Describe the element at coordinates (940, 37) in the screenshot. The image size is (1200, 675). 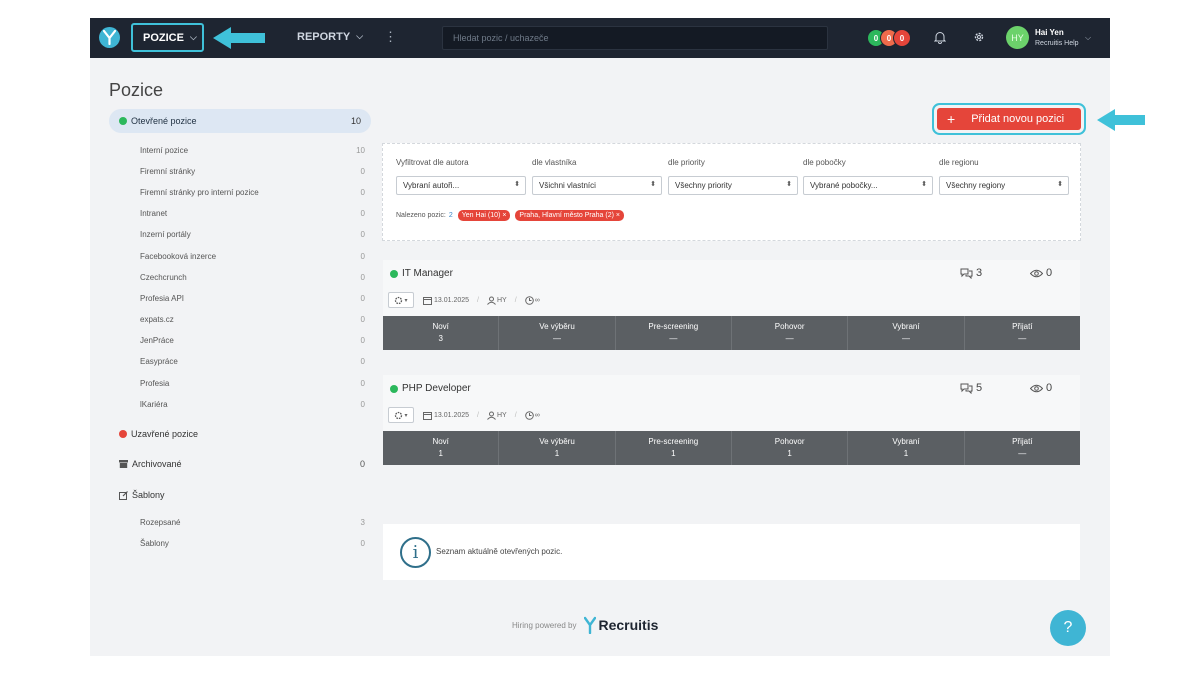
I see `bell-icon` at that location.